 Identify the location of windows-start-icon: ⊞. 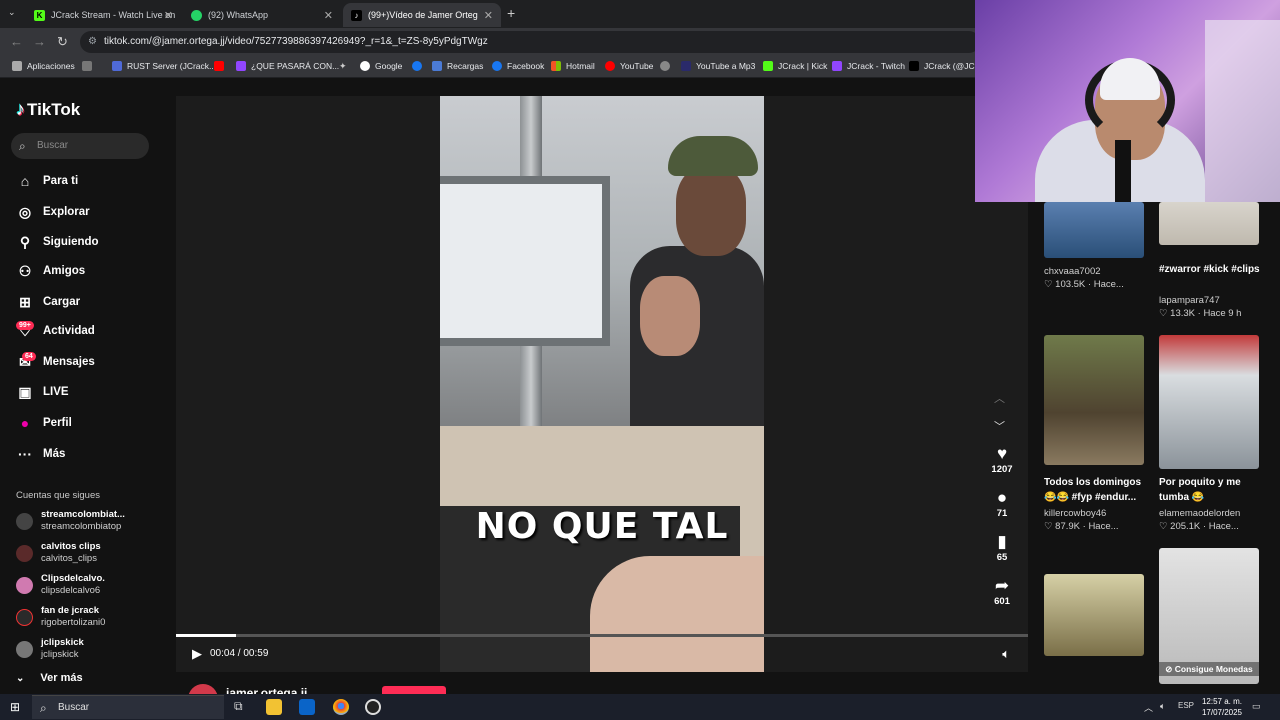
(15, 707).